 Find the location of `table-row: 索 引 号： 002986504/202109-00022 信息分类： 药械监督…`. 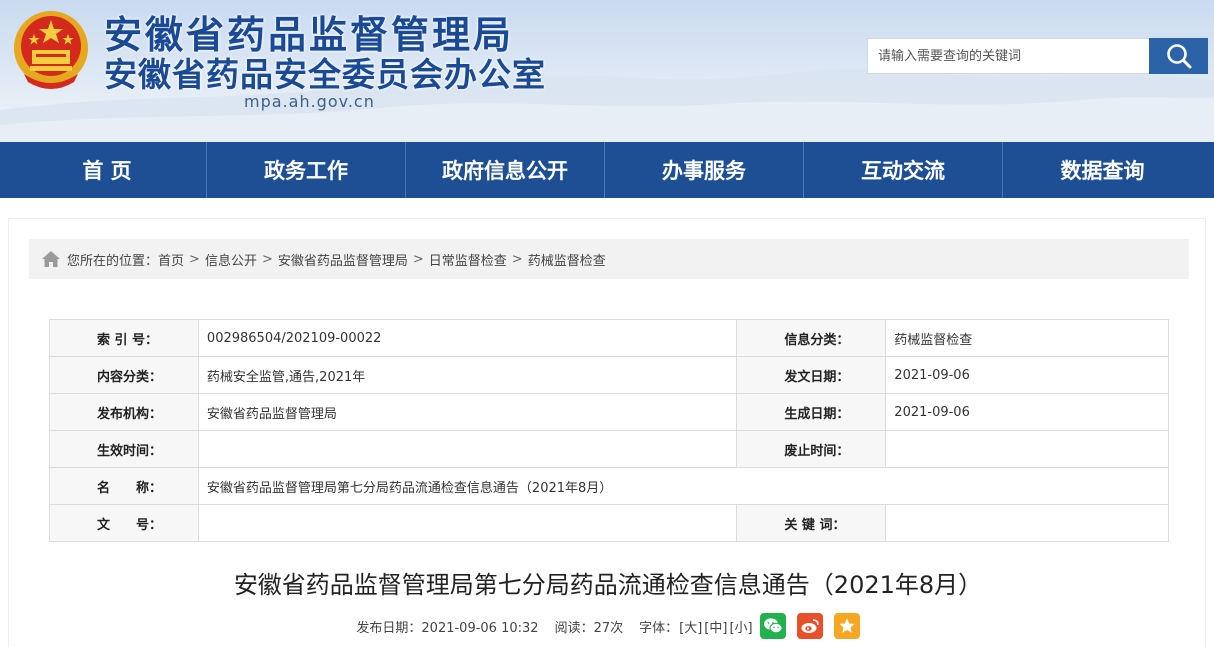

table-row: 索 引 号： 002986504/202109-00022 信息分类： 药械监督… is located at coordinates (609, 338).